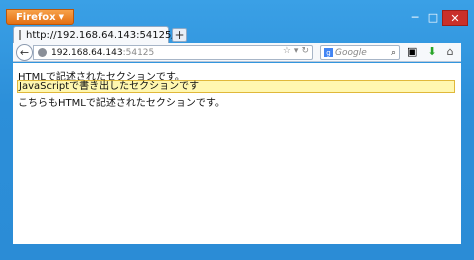 This screenshot has width=474, height=260. I want to click on back-arrow-icon: ←, so click(24, 52).